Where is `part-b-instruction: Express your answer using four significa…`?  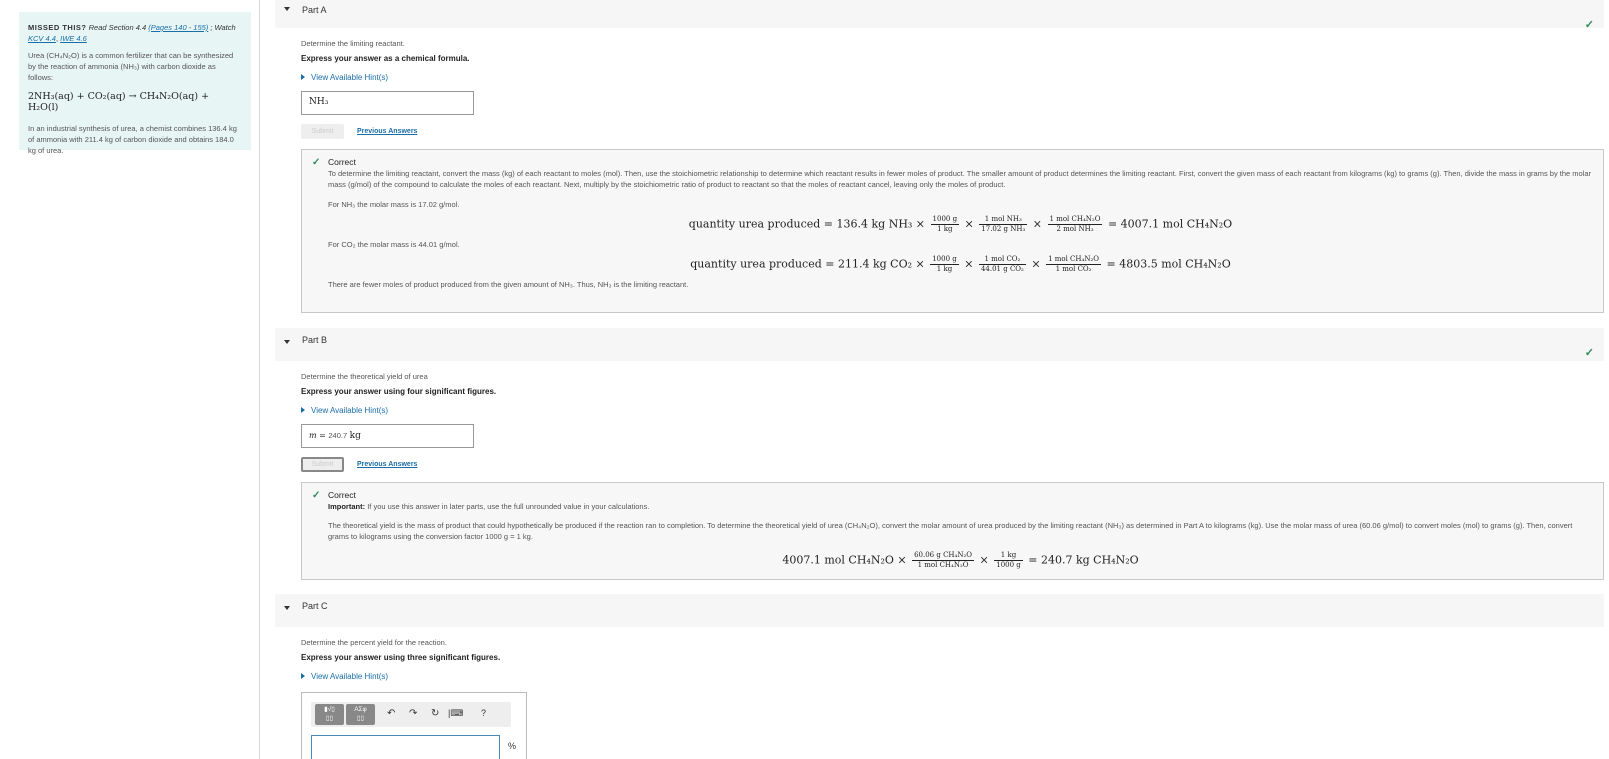 part-b-instruction: Express your answer using four significa… is located at coordinates (399, 391).